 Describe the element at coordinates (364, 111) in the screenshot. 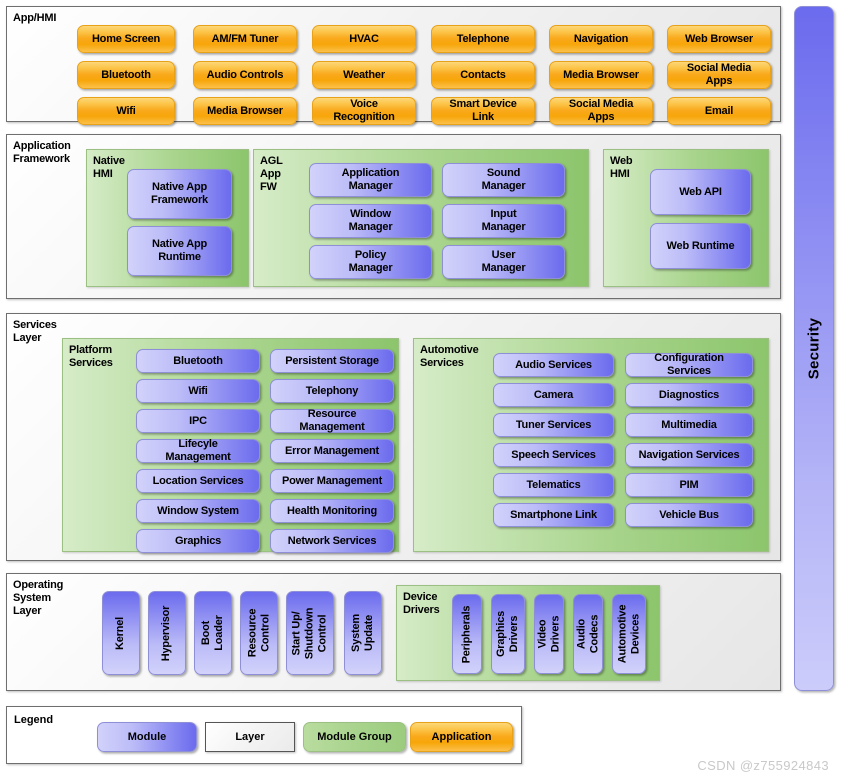

I see `application-voice-recognition: Voice Recognition` at that location.